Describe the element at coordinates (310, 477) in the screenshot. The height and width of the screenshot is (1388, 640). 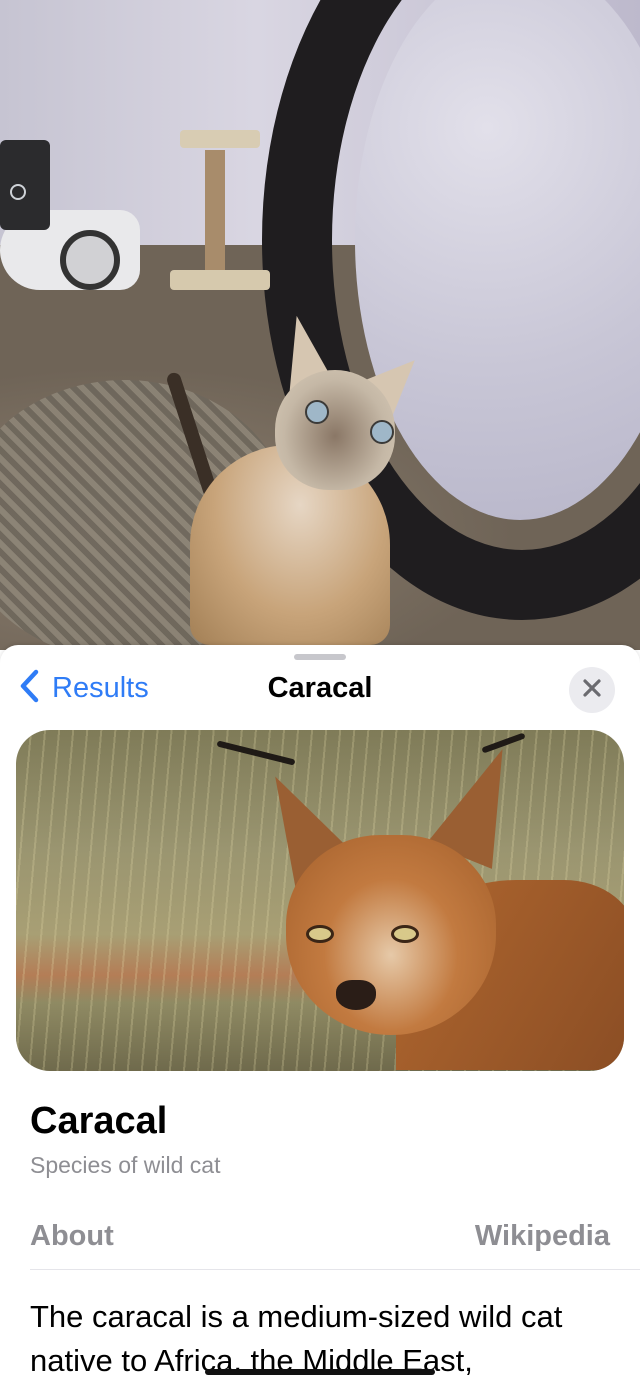
I see `subject-cat` at that location.